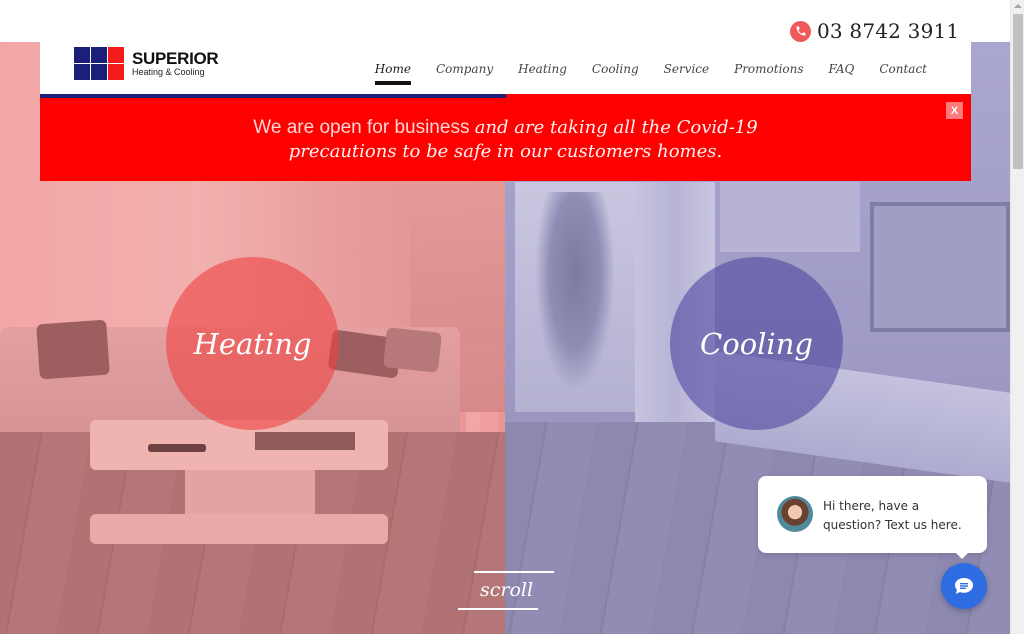  Describe the element at coordinates (615, 69) in the screenshot. I see `nav-cooling: Cooling` at that location.